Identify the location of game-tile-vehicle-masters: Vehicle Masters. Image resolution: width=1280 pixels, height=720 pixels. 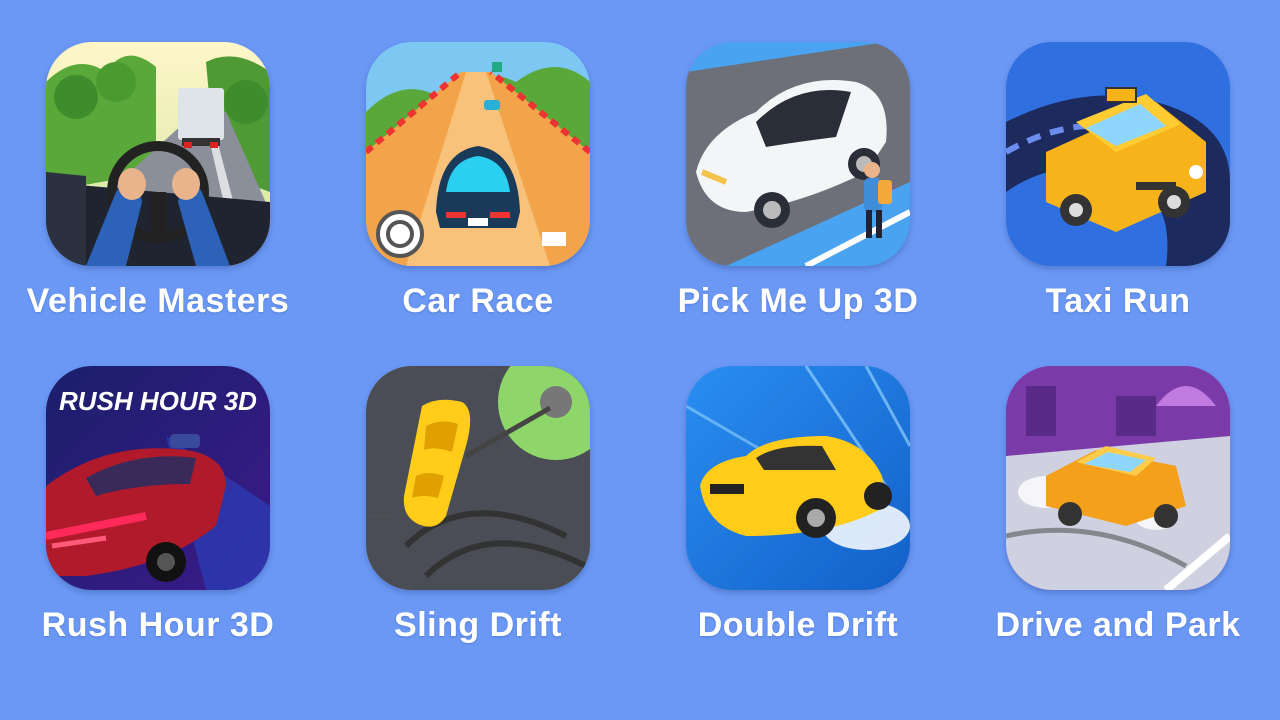
(156, 187).